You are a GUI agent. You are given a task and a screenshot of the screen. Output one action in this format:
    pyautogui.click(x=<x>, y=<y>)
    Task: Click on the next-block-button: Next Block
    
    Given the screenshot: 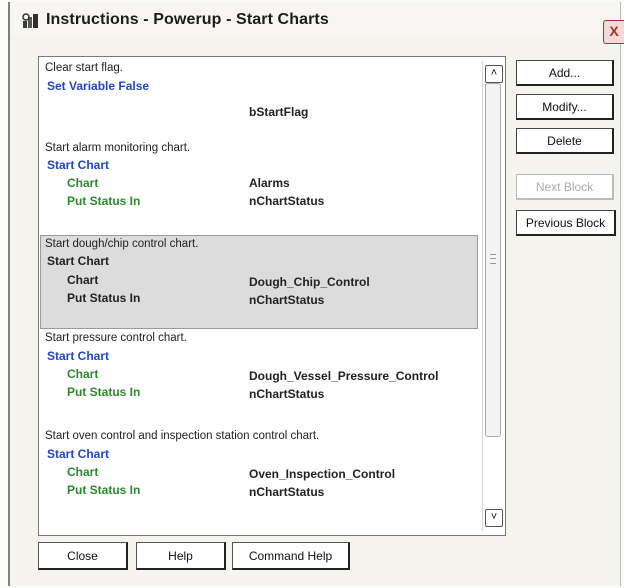 What is the action you would take?
    pyautogui.click(x=565, y=187)
    